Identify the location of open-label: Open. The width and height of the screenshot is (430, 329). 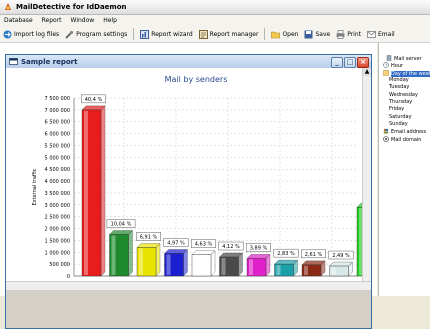
(290, 34).